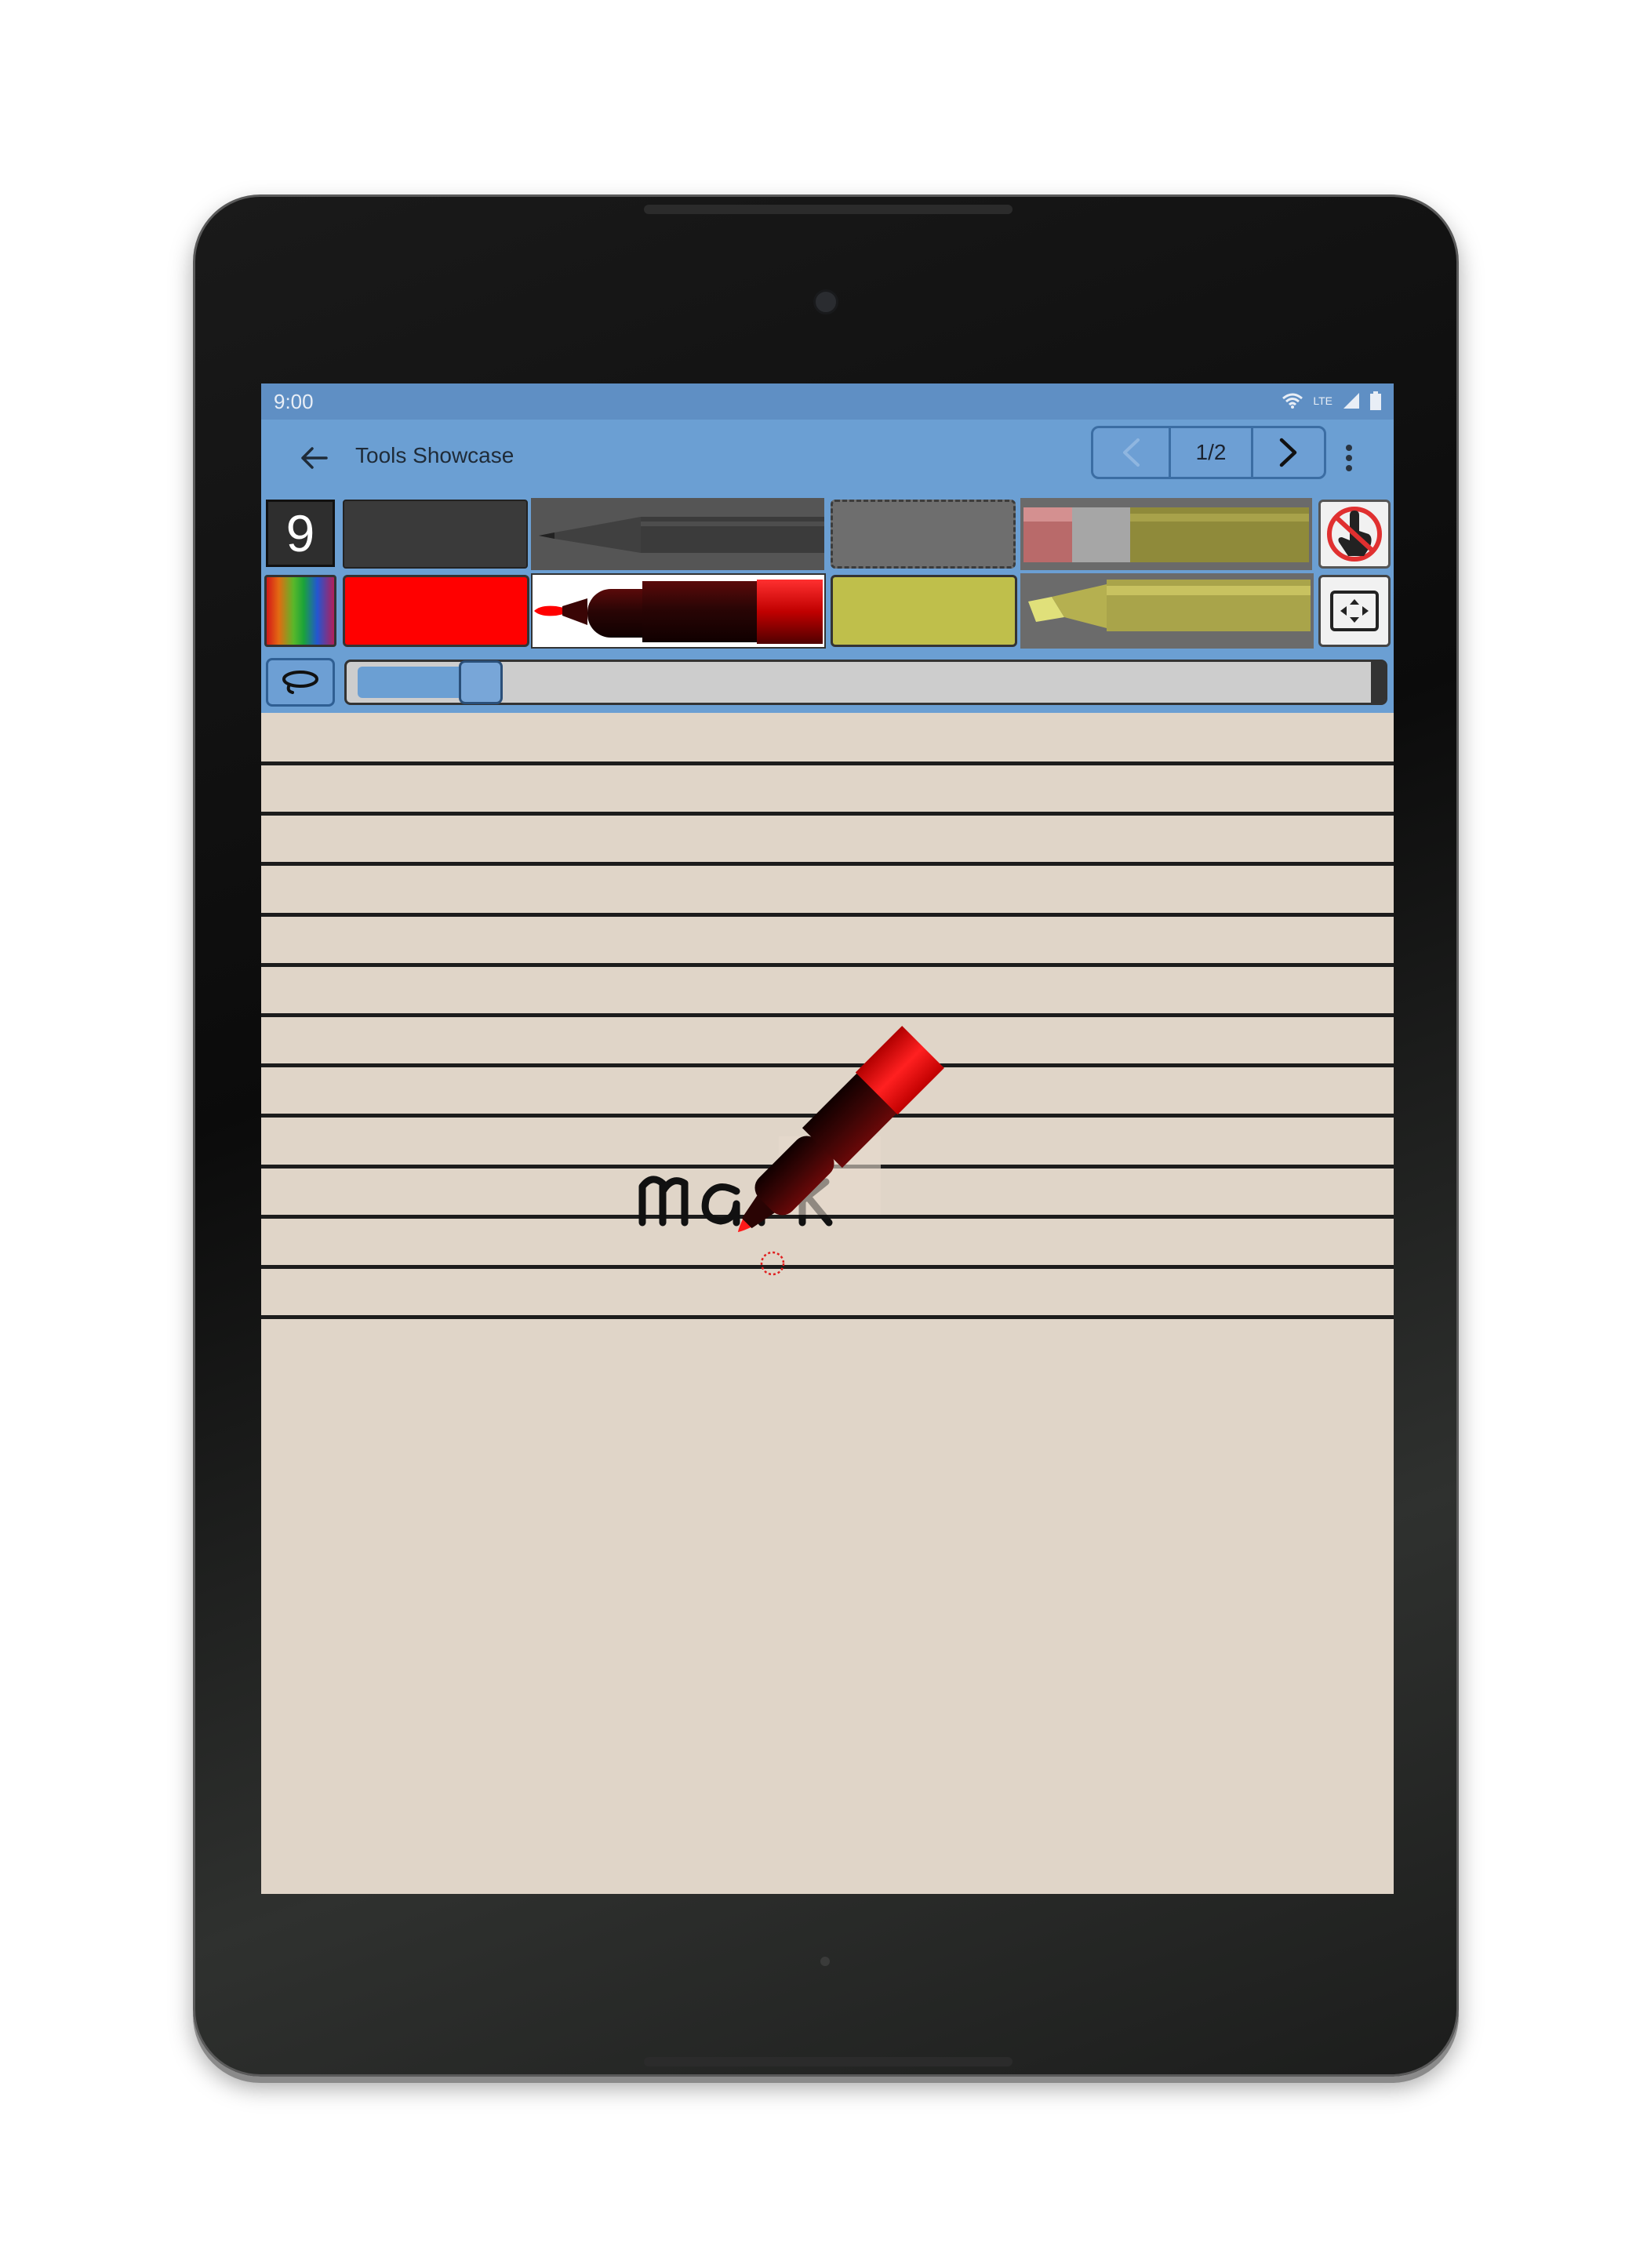  I want to click on app-bar: Tools Showcase 1/2, so click(827, 458).